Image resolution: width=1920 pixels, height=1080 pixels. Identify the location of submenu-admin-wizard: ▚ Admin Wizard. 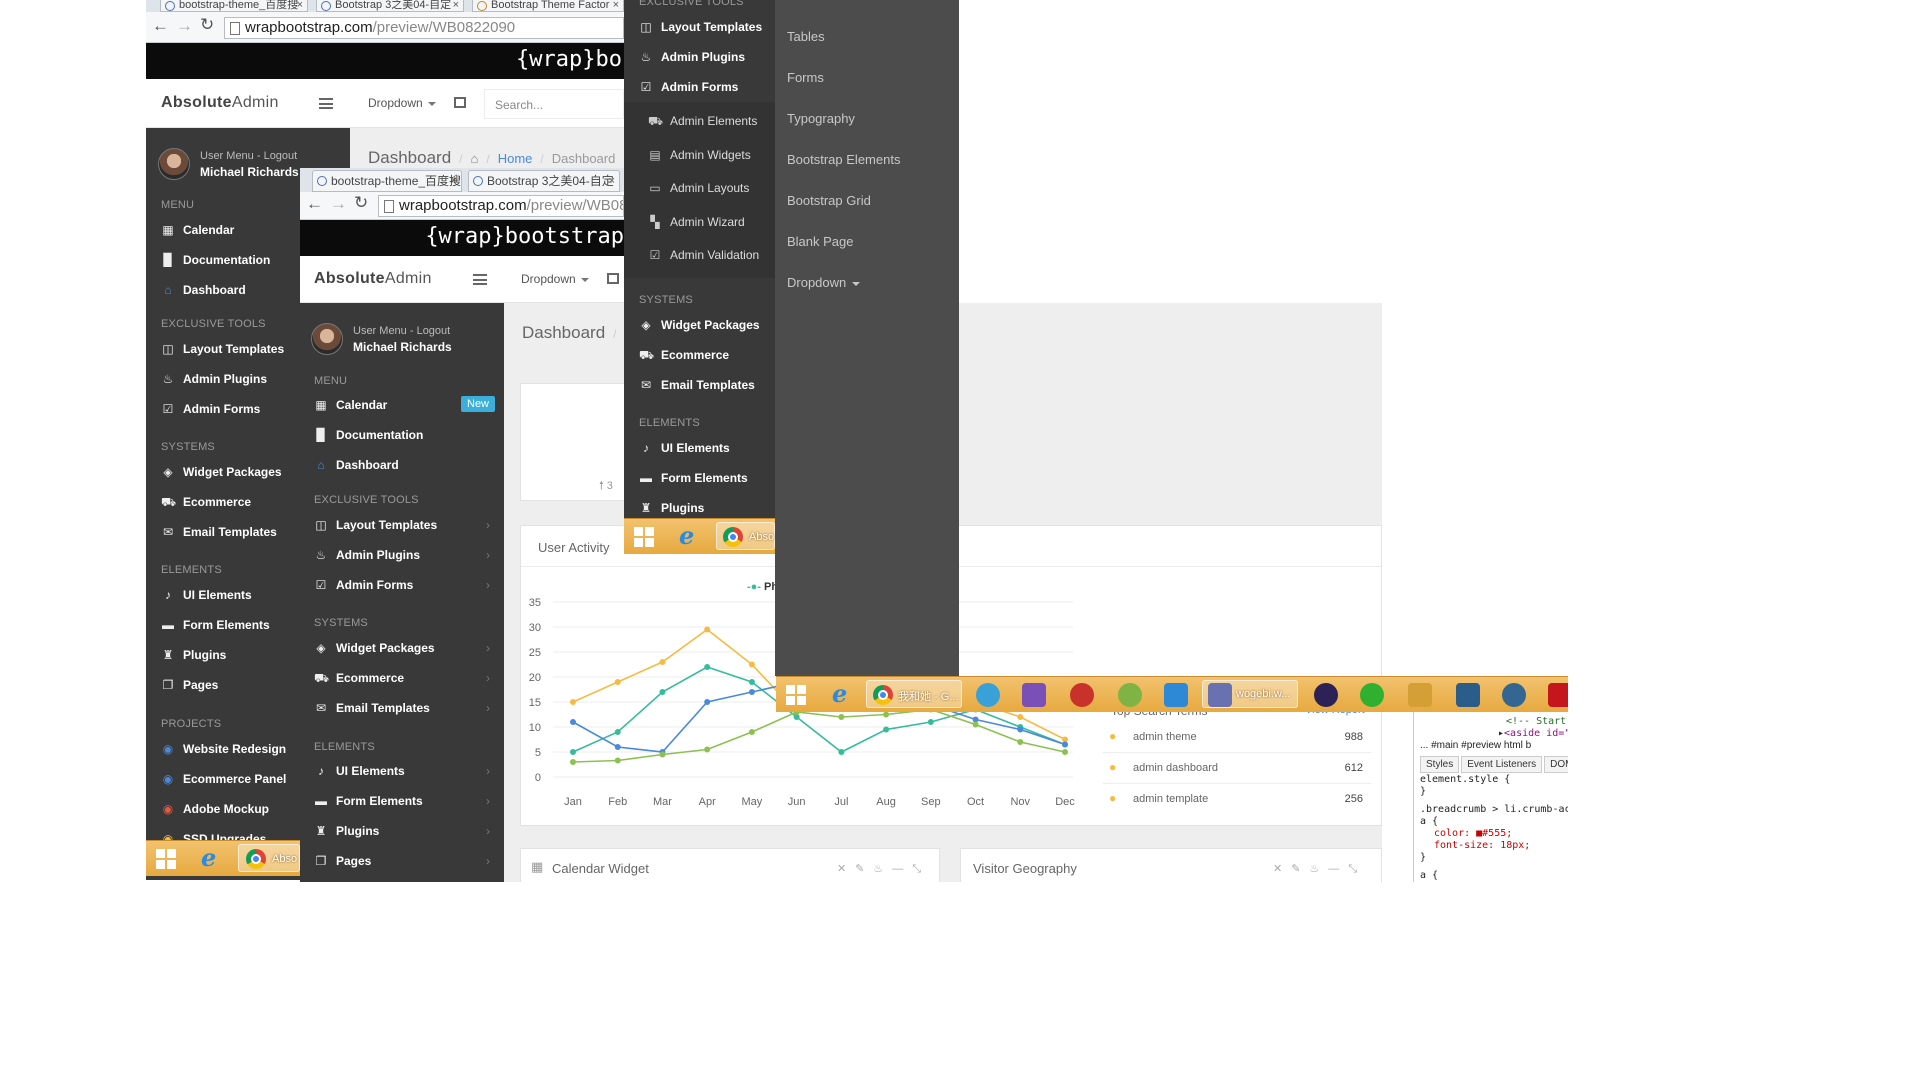
(696, 222).